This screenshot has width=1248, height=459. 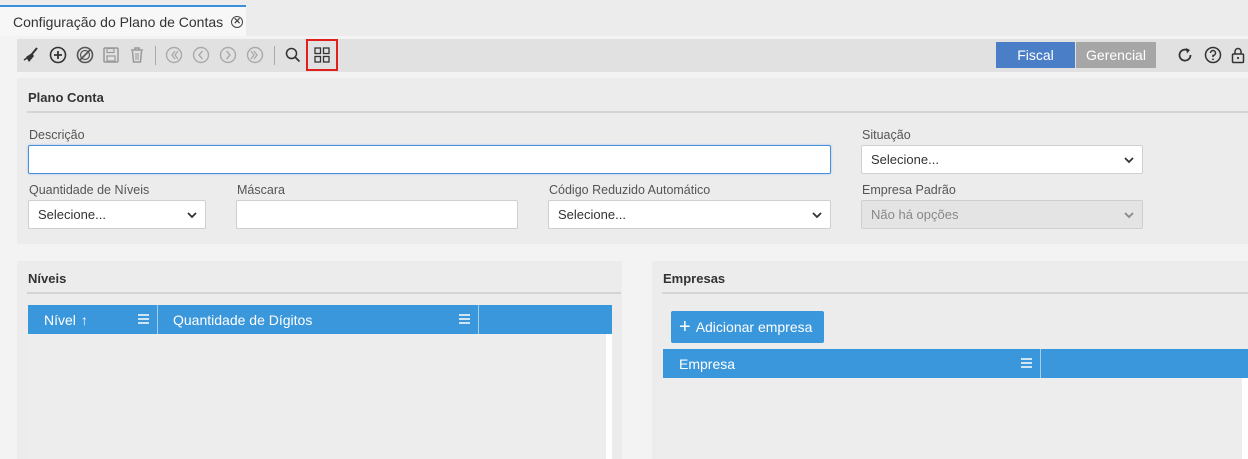 What do you see at coordinates (754, 327) in the screenshot?
I see `add-empresa-label: Adicionar empresa` at bounding box center [754, 327].